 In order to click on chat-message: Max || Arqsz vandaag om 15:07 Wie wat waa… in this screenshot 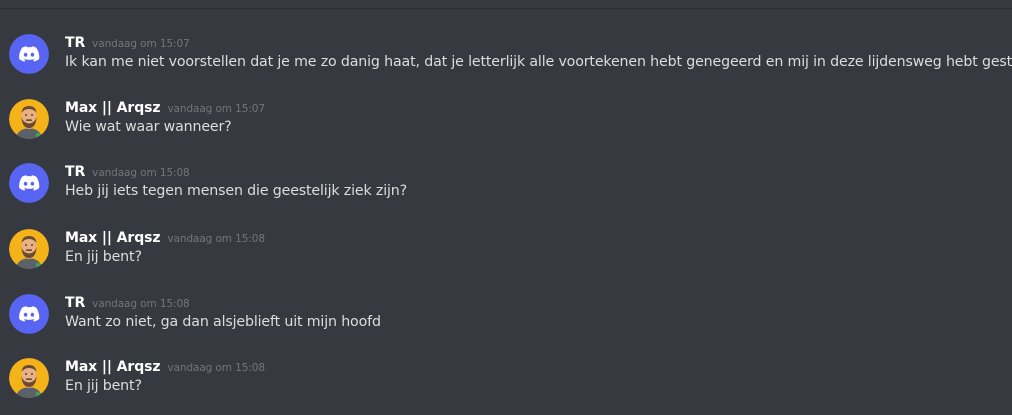, I will do `click(506, 122)`.